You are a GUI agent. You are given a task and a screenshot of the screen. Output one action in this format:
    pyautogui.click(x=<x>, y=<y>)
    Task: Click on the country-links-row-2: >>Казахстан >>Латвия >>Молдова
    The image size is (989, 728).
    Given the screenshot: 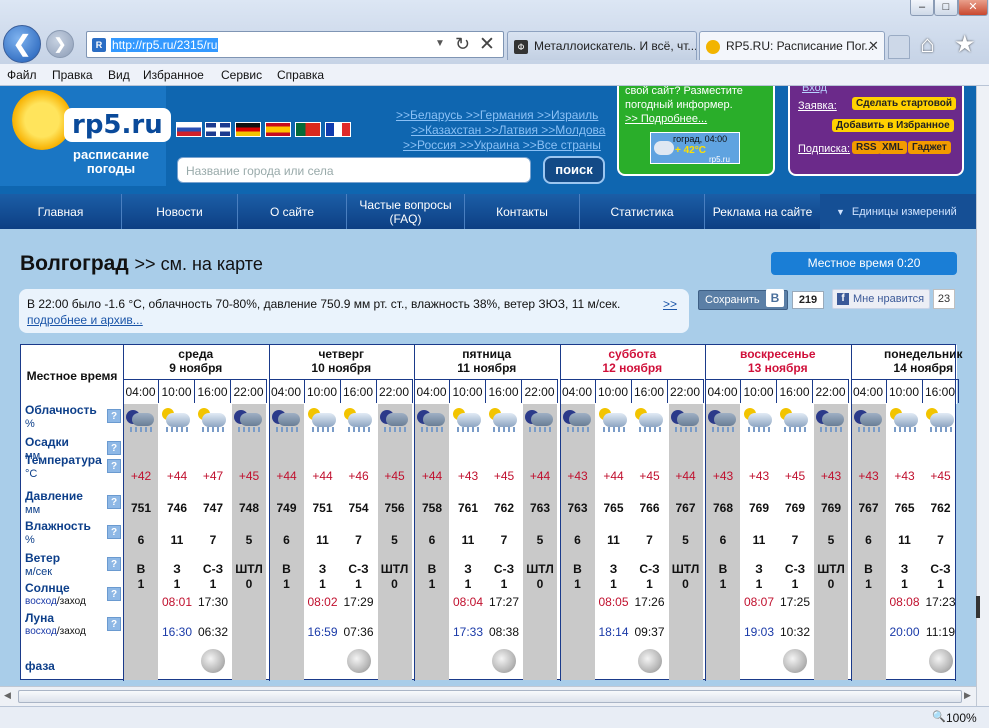 What is the action you would take?
    pyautogui.click(x=508, y=130)
    